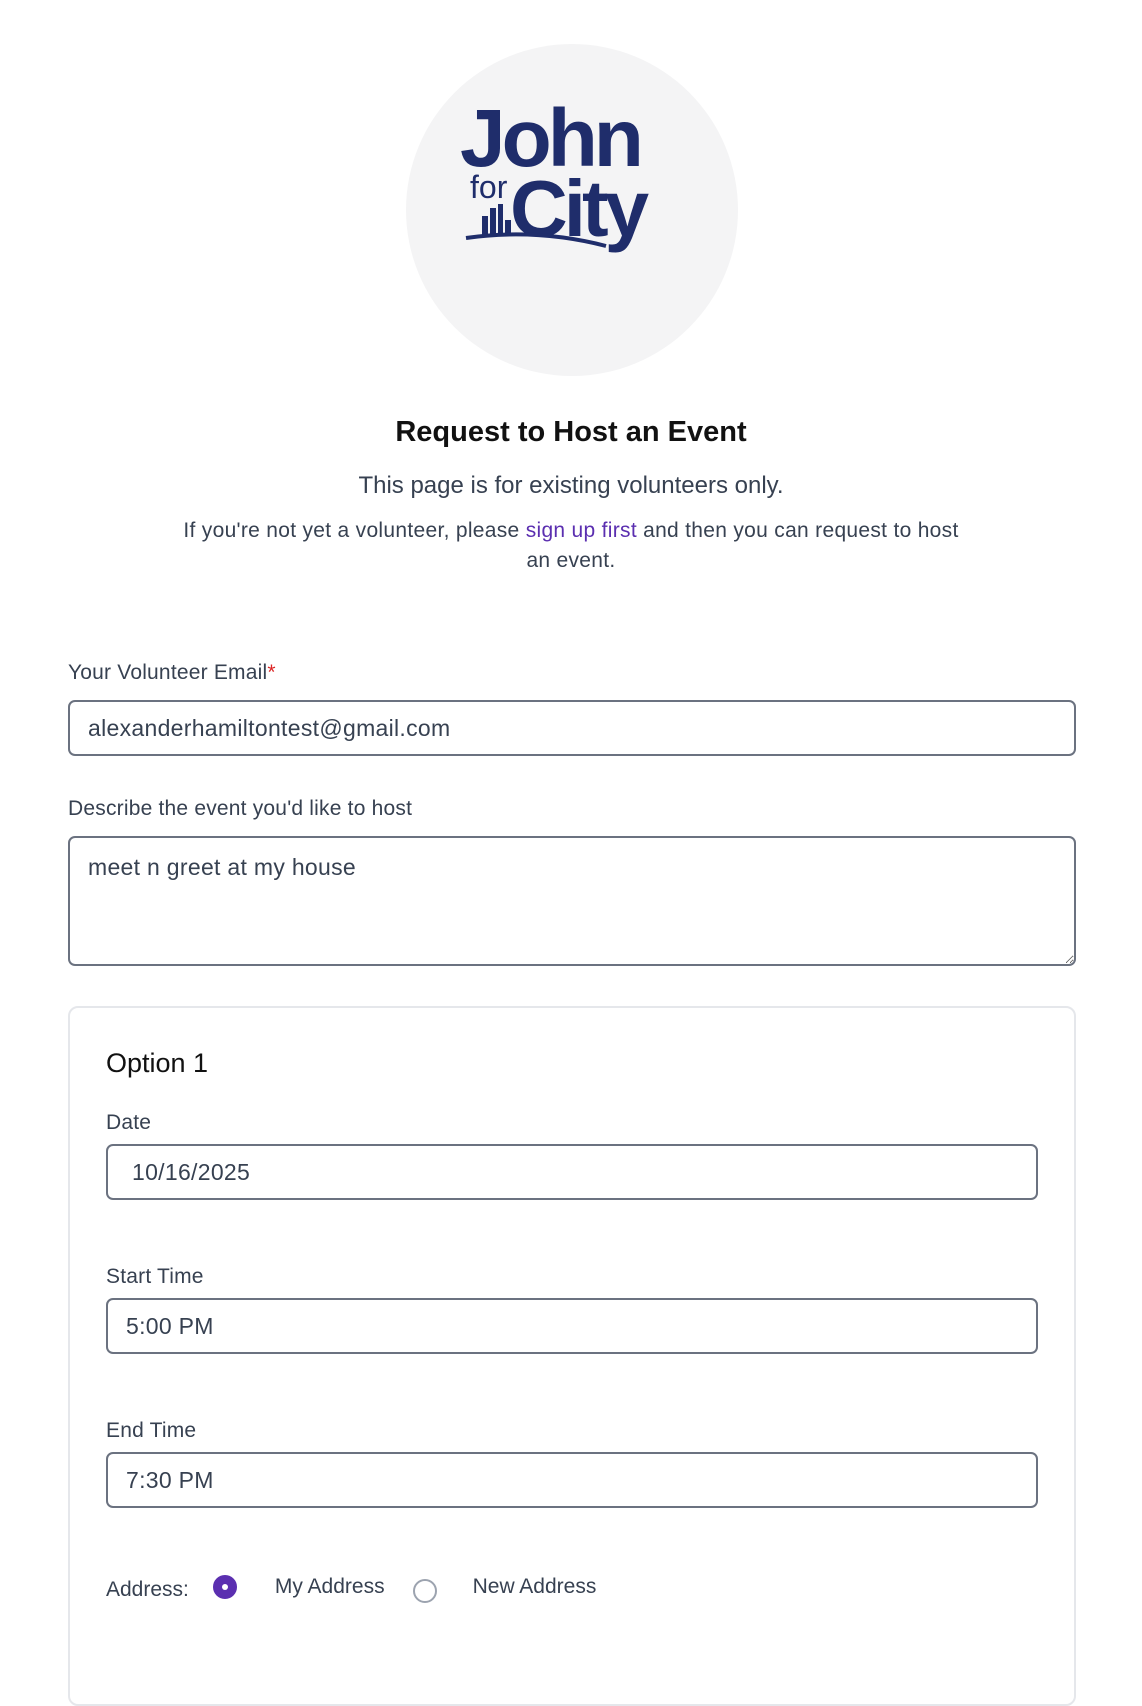 Image resolution: width=1142 pixels, height=1706 pixels. What do you see at coordinates (572, 1326) in the screenshot?
I see `start-time-field` at bounding box center [572, 1326].